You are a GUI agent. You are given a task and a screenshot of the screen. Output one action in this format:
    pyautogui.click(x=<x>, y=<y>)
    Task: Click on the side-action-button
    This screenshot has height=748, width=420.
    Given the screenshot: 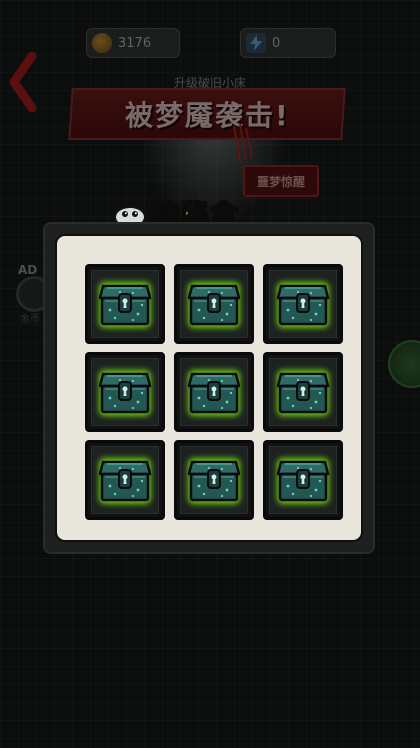 What is the action you would take?
    pyautogui.click(x=404, y=364)
    